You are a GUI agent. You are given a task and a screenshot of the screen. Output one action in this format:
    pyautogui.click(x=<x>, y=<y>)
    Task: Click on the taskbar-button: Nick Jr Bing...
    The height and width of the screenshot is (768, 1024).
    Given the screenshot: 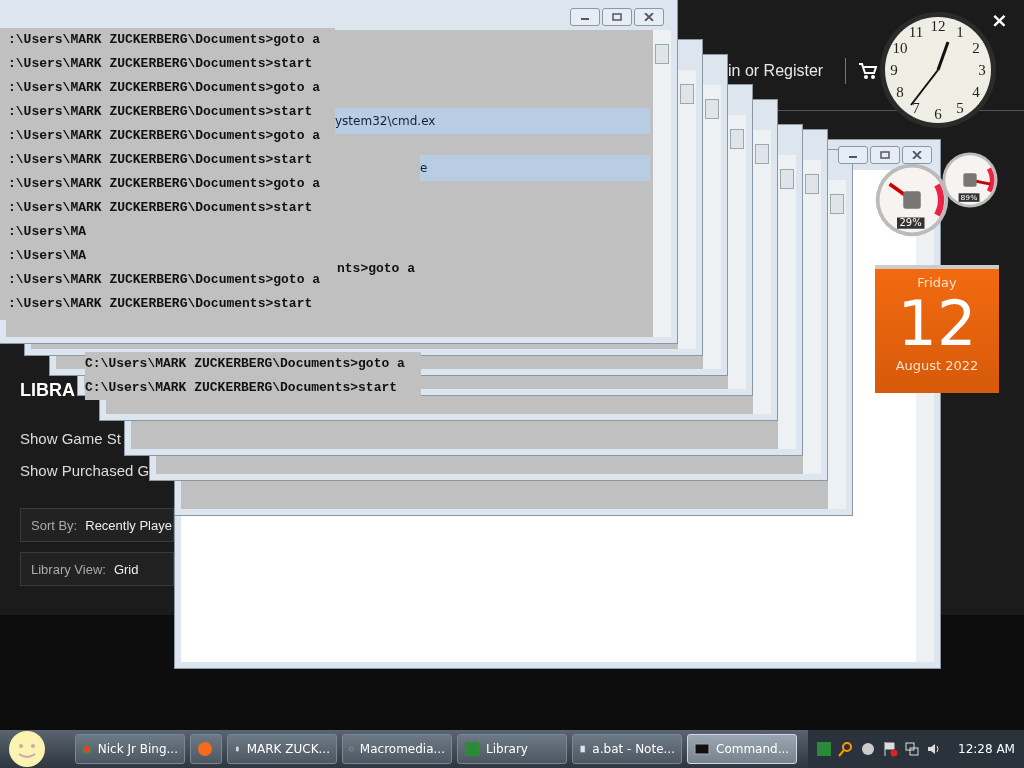 What is the action you would take?
    pyautogui.click(x=130, y=749)
    